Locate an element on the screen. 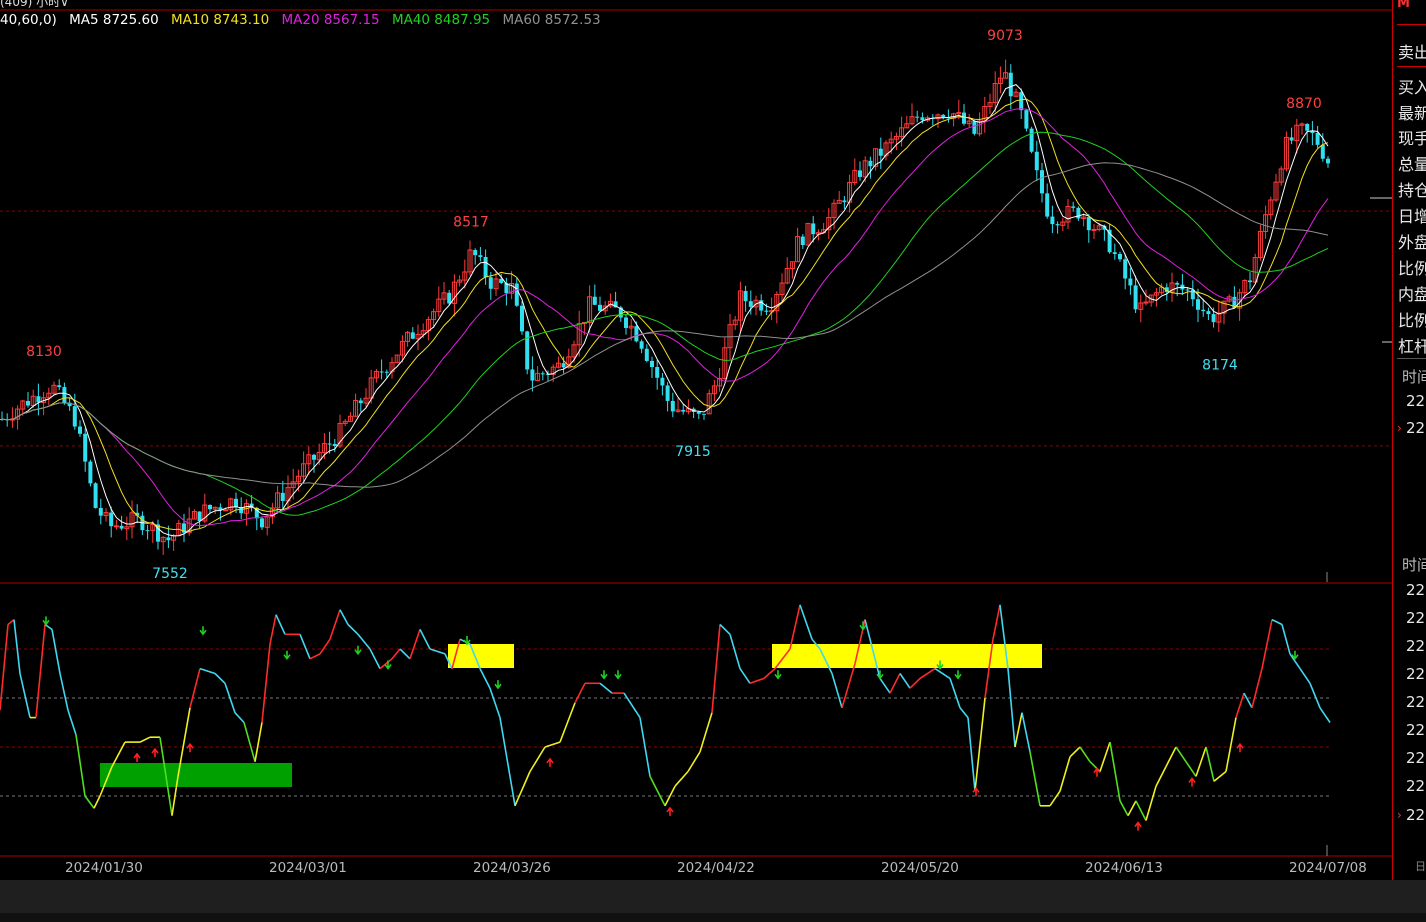  date-tick: 2024/05/20 is located at coordinates (920, 868).